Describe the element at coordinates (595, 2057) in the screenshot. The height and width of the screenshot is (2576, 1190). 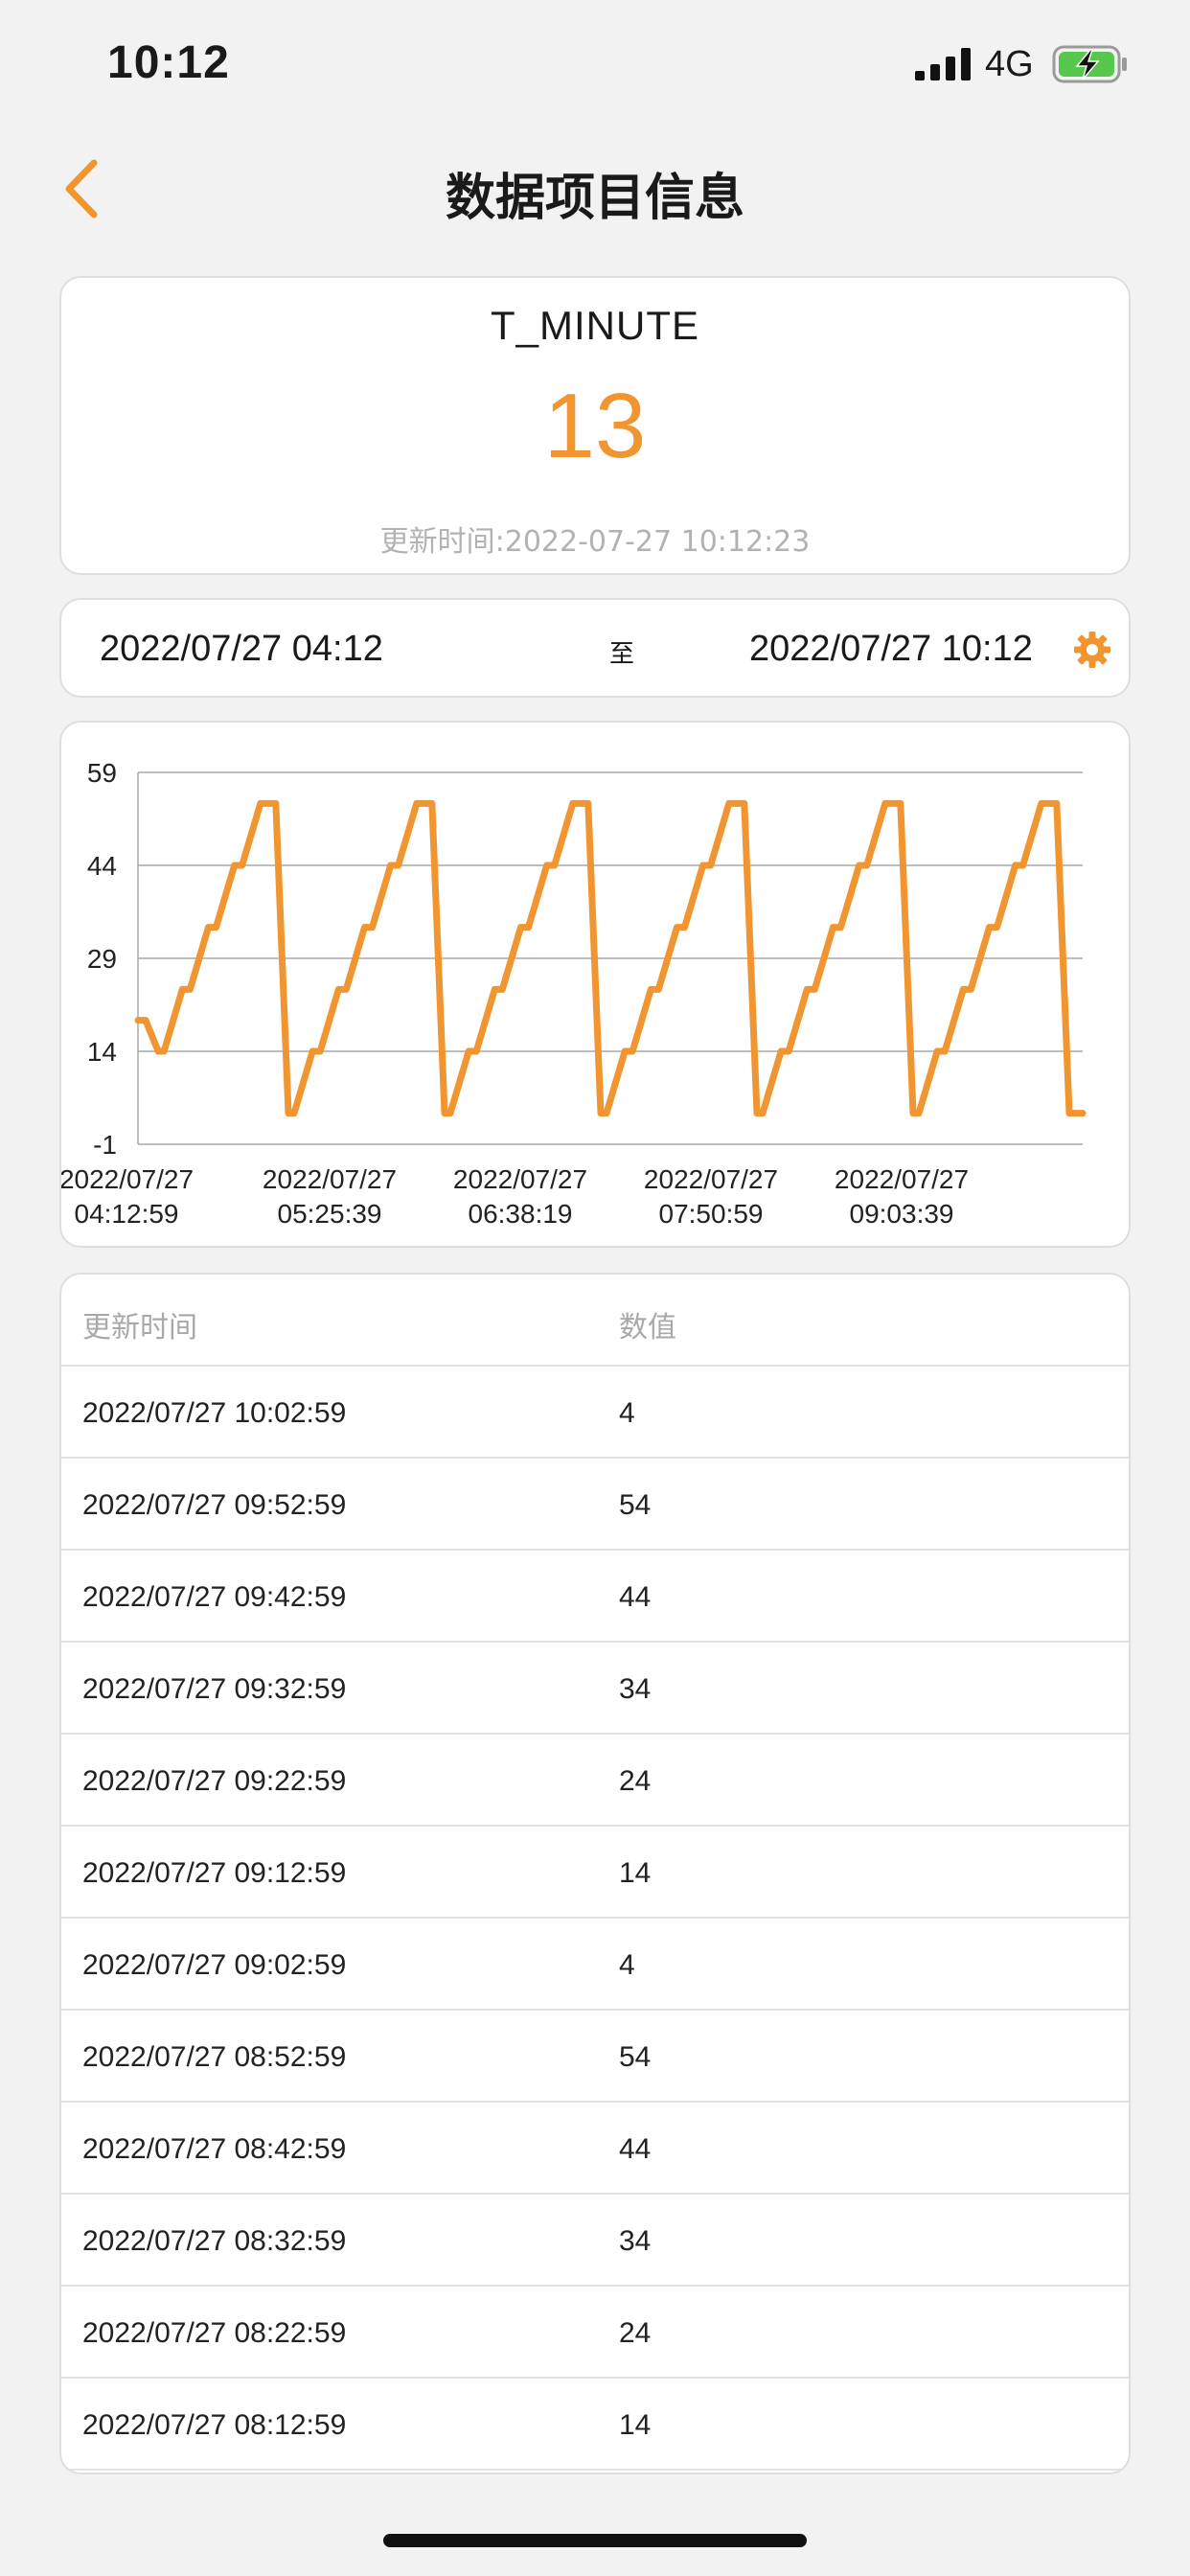
I see `table-row: 2022/07/27 08:52:59 54` at that location.